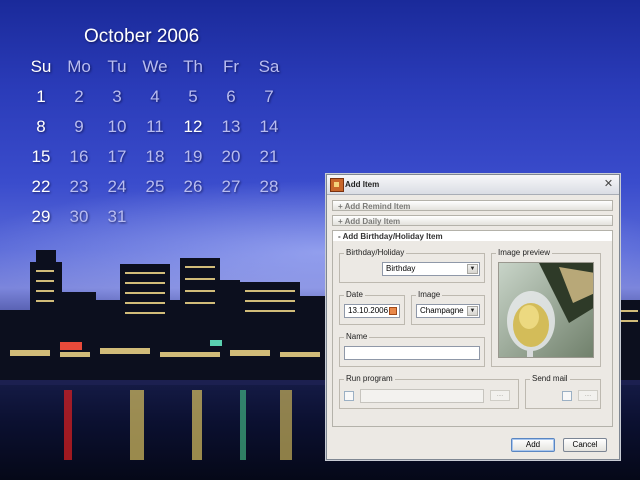 This screenshot has height=480, width=640. I want to click on dialog-titlebar: Add Item ✕, so click(473, 185).